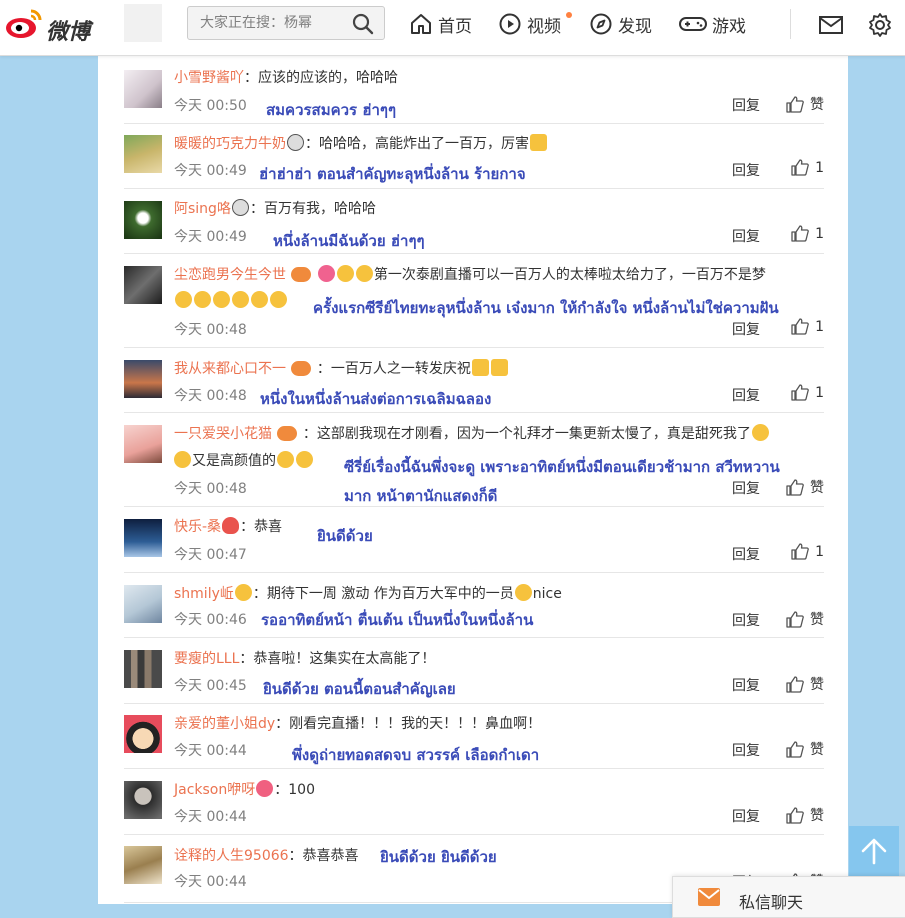 The width and height of the screenshot is (905, 918). What do you see at coordinates (214, 790) in the screenshot?
I see `comment-username: Jackson咿呀` at bounding box center [214, 790].